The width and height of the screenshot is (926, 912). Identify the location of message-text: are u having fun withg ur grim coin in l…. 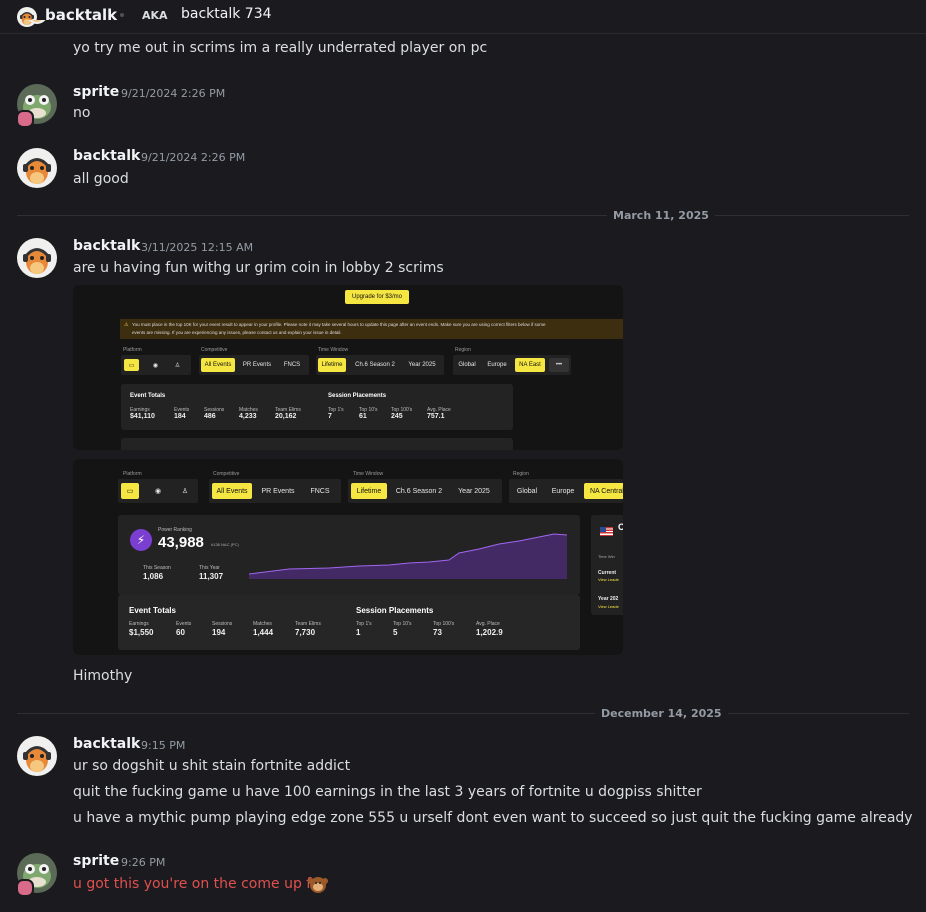
(258, 268).